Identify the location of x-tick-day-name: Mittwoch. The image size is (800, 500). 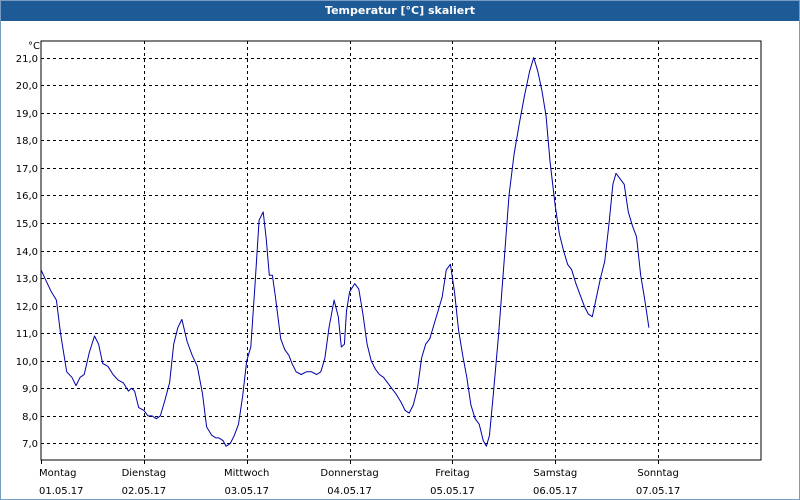
(246, 473).